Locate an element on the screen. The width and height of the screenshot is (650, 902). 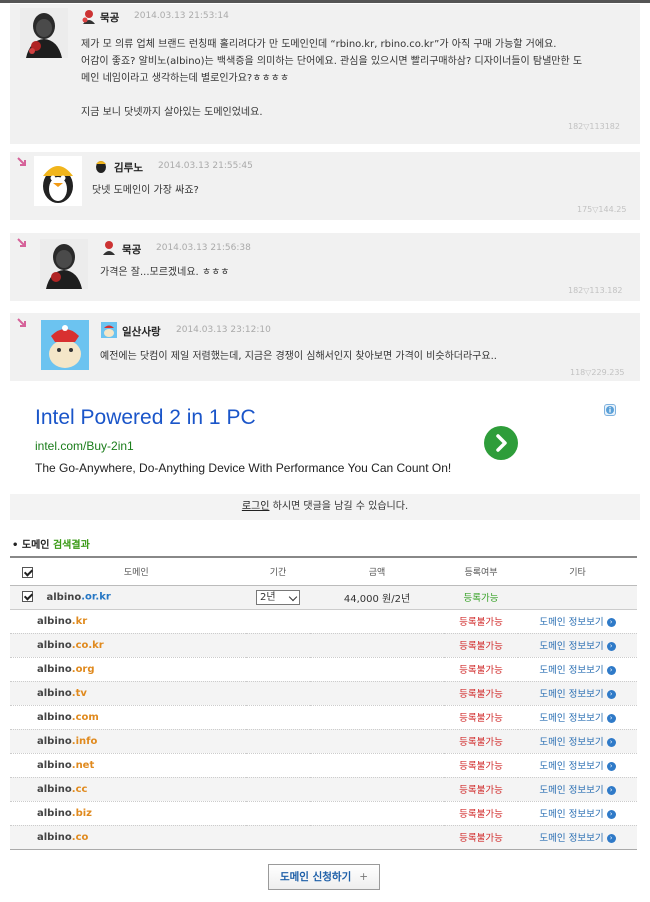
ad-title: Intel Powered 2 in 1 PC is located at coordinates (145, 418).